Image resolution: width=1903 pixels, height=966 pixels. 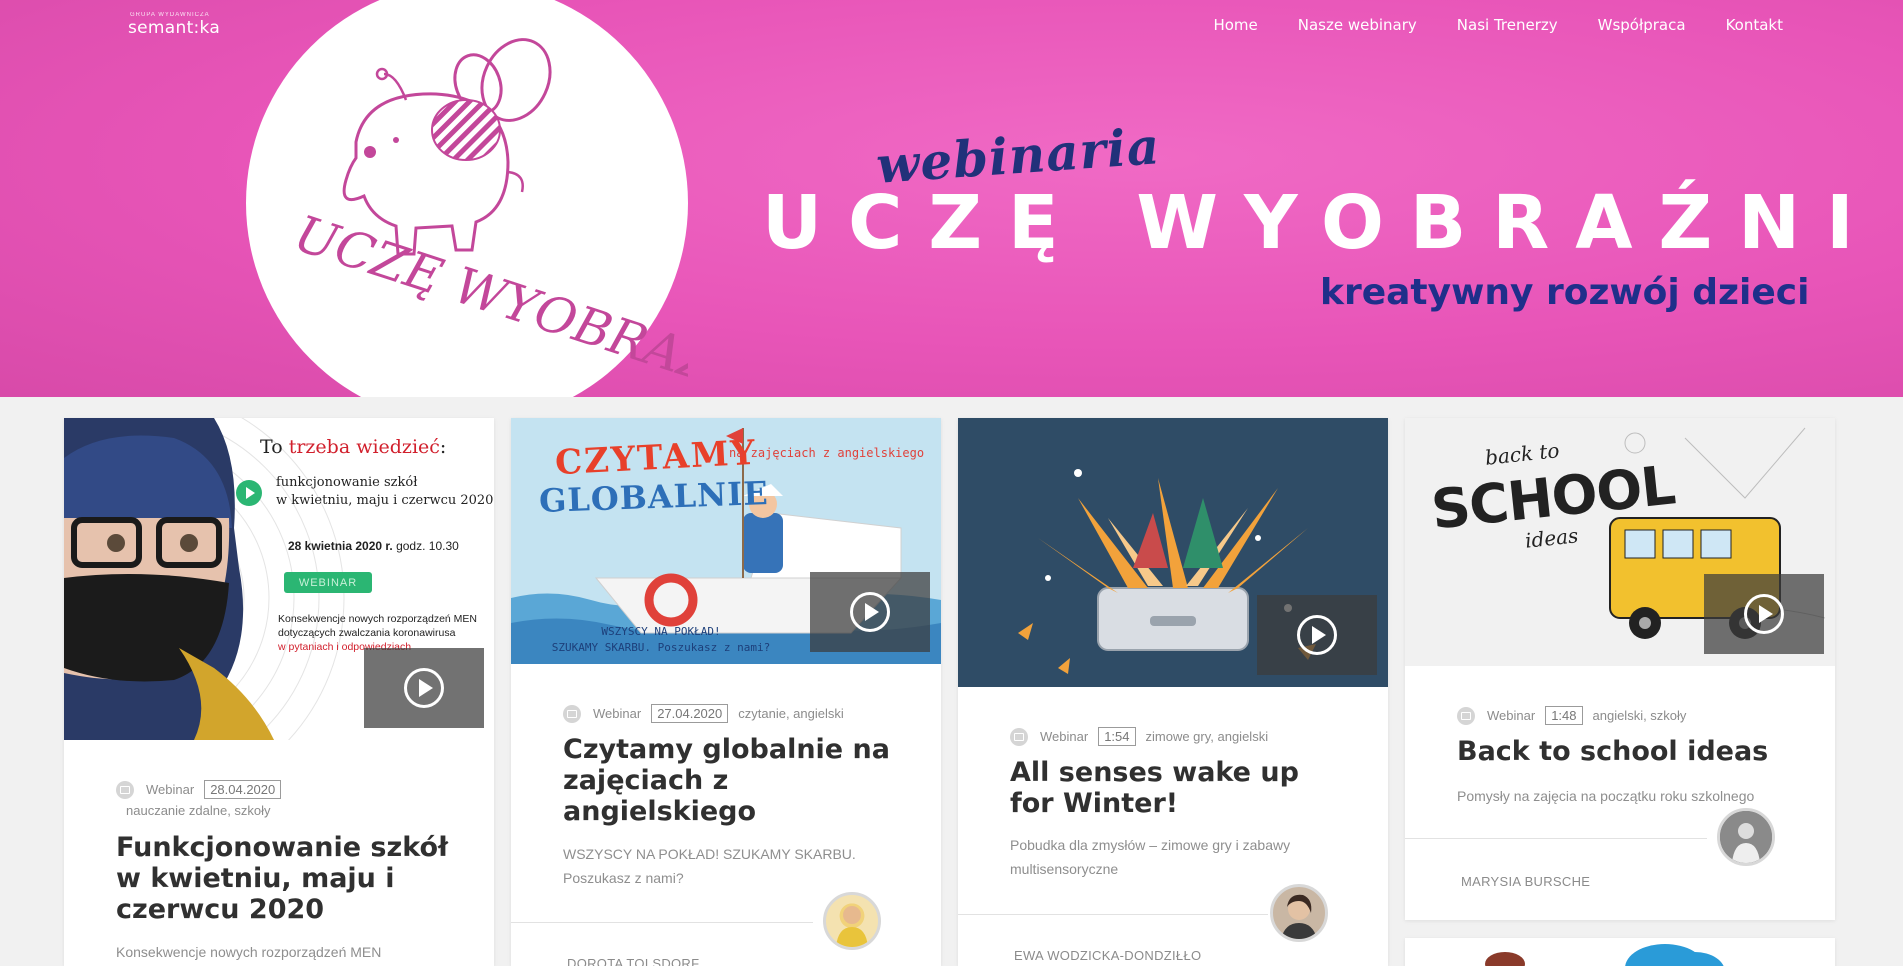 I want to click on meta-tags: angielski, szkoły, so click(x=1640, y=715).